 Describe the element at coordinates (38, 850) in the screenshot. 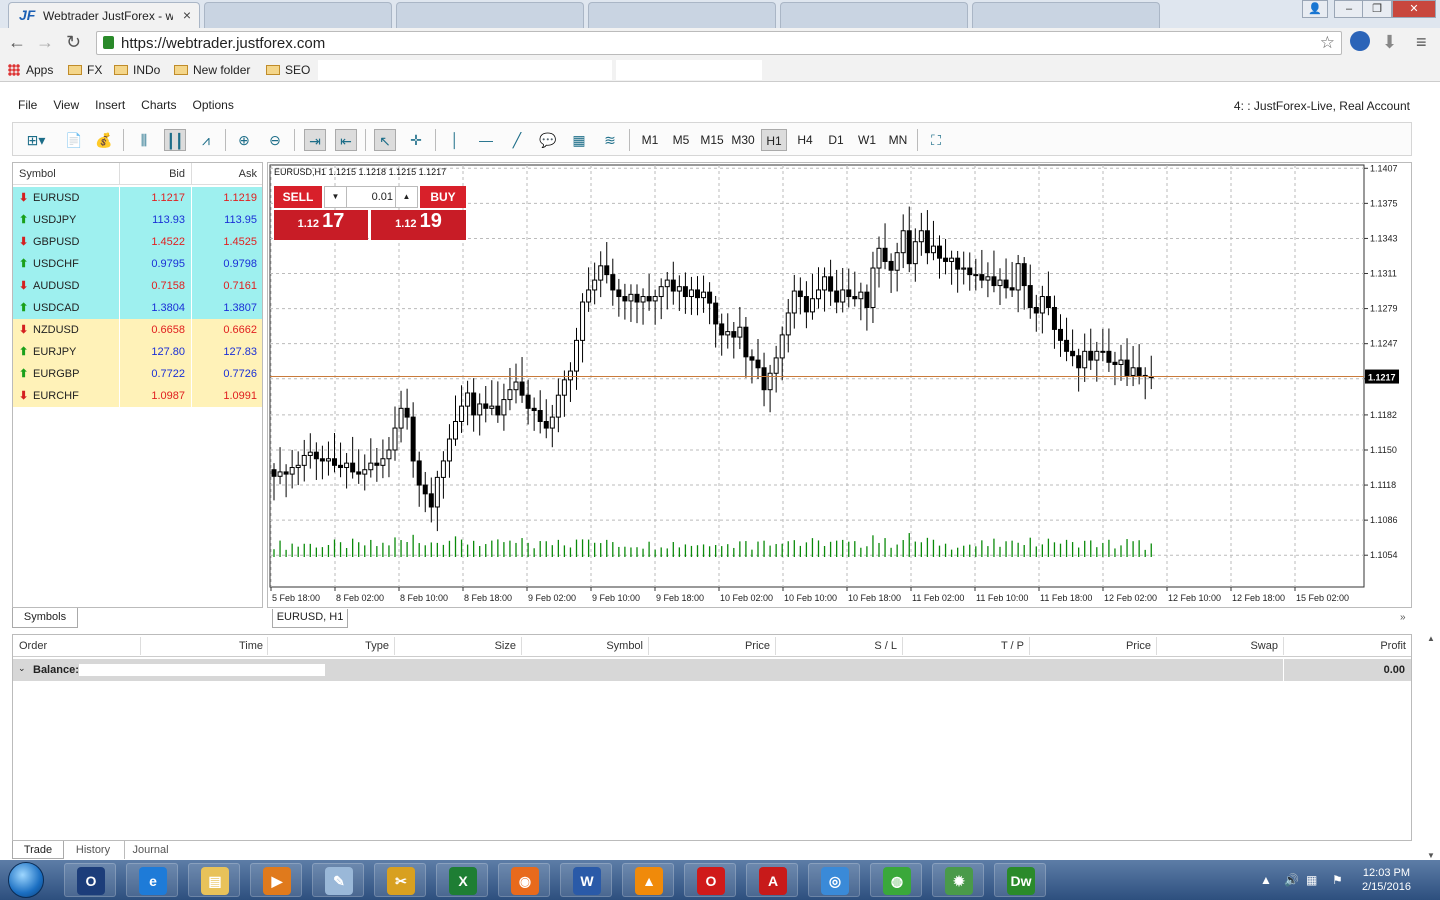

I see `tab-trade: Trade` at that location.